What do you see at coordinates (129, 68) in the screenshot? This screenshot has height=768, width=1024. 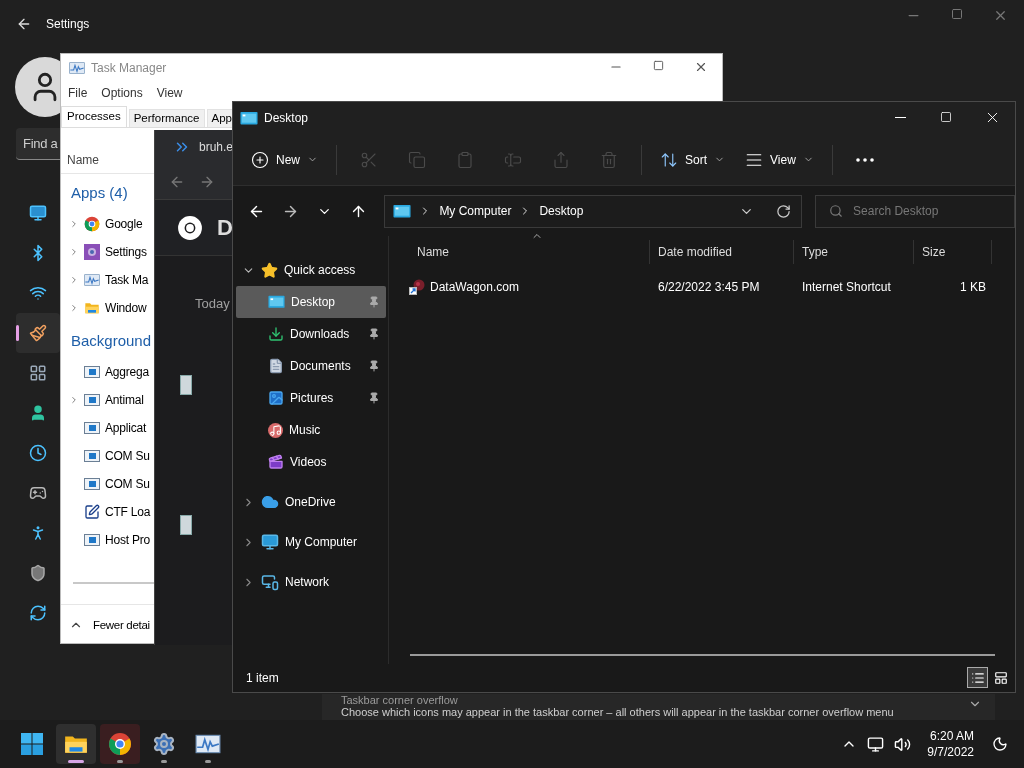 I see `window-title: Task Manager` at bounding box center [129, 68].